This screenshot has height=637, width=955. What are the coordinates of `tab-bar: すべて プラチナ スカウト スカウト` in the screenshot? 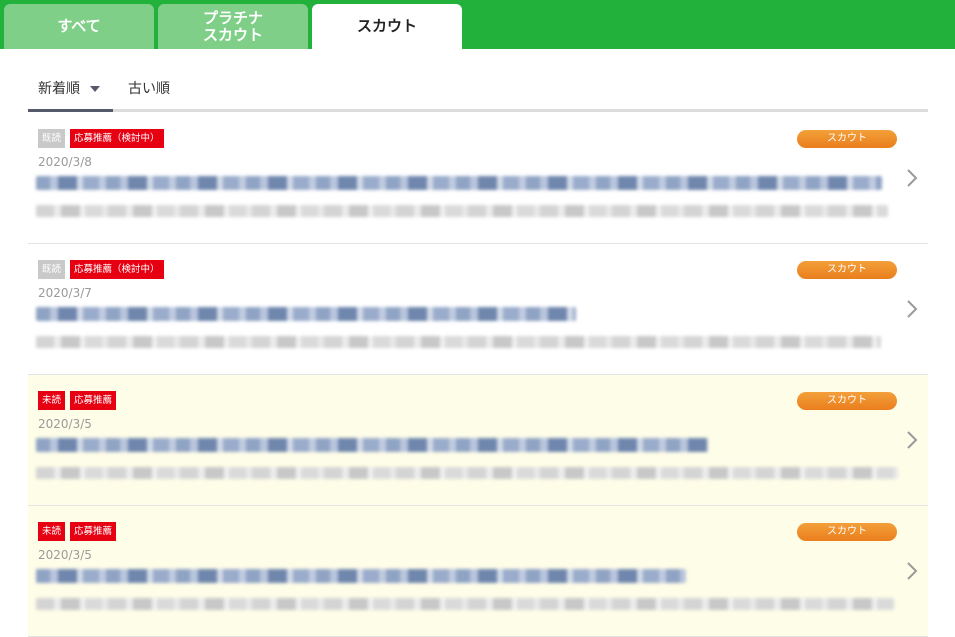 It's located at (477, 24).